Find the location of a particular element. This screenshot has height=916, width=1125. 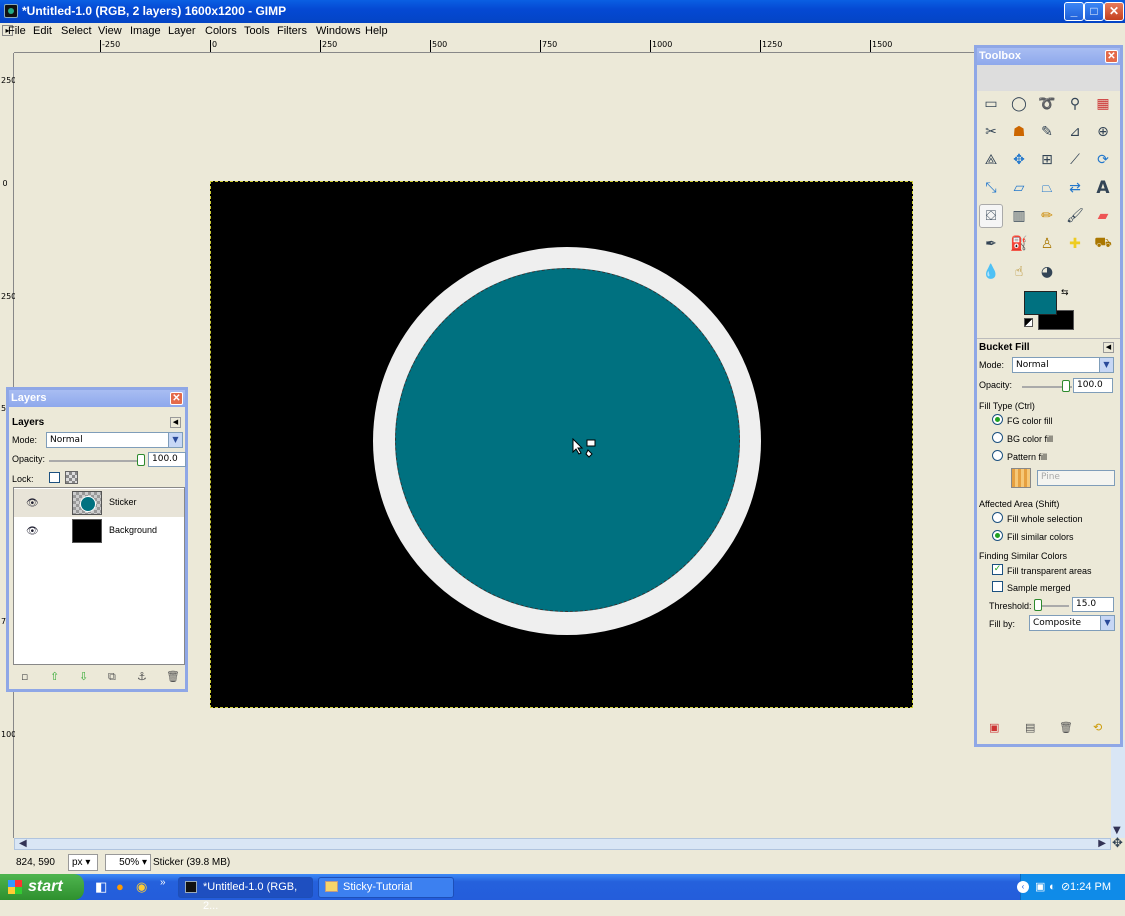

measure-icon: ⟁ is located at coordinates (991, 160).